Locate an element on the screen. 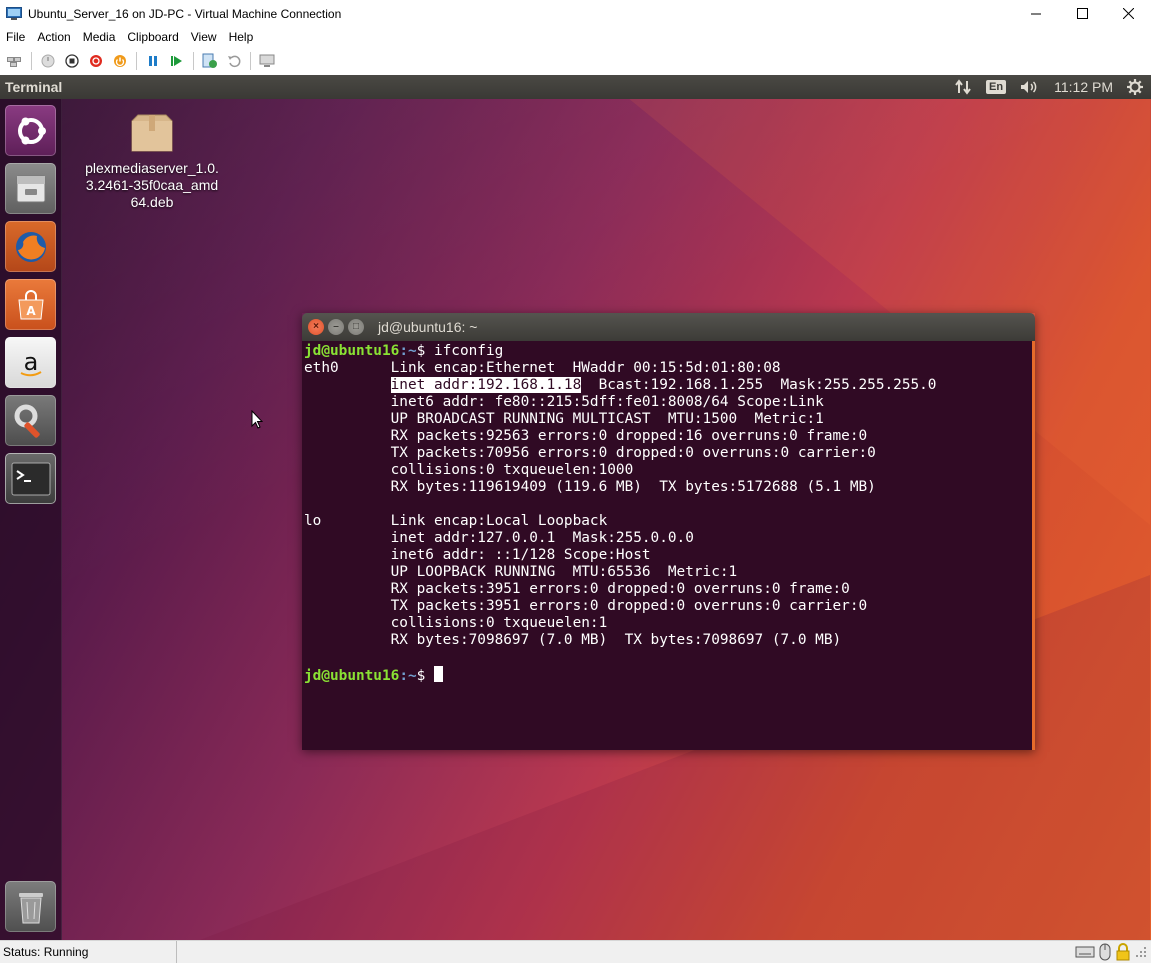 The width and height of the screenshot is (1151, 963). terminal-minimize-button: – is located at coordinates (336, 327).